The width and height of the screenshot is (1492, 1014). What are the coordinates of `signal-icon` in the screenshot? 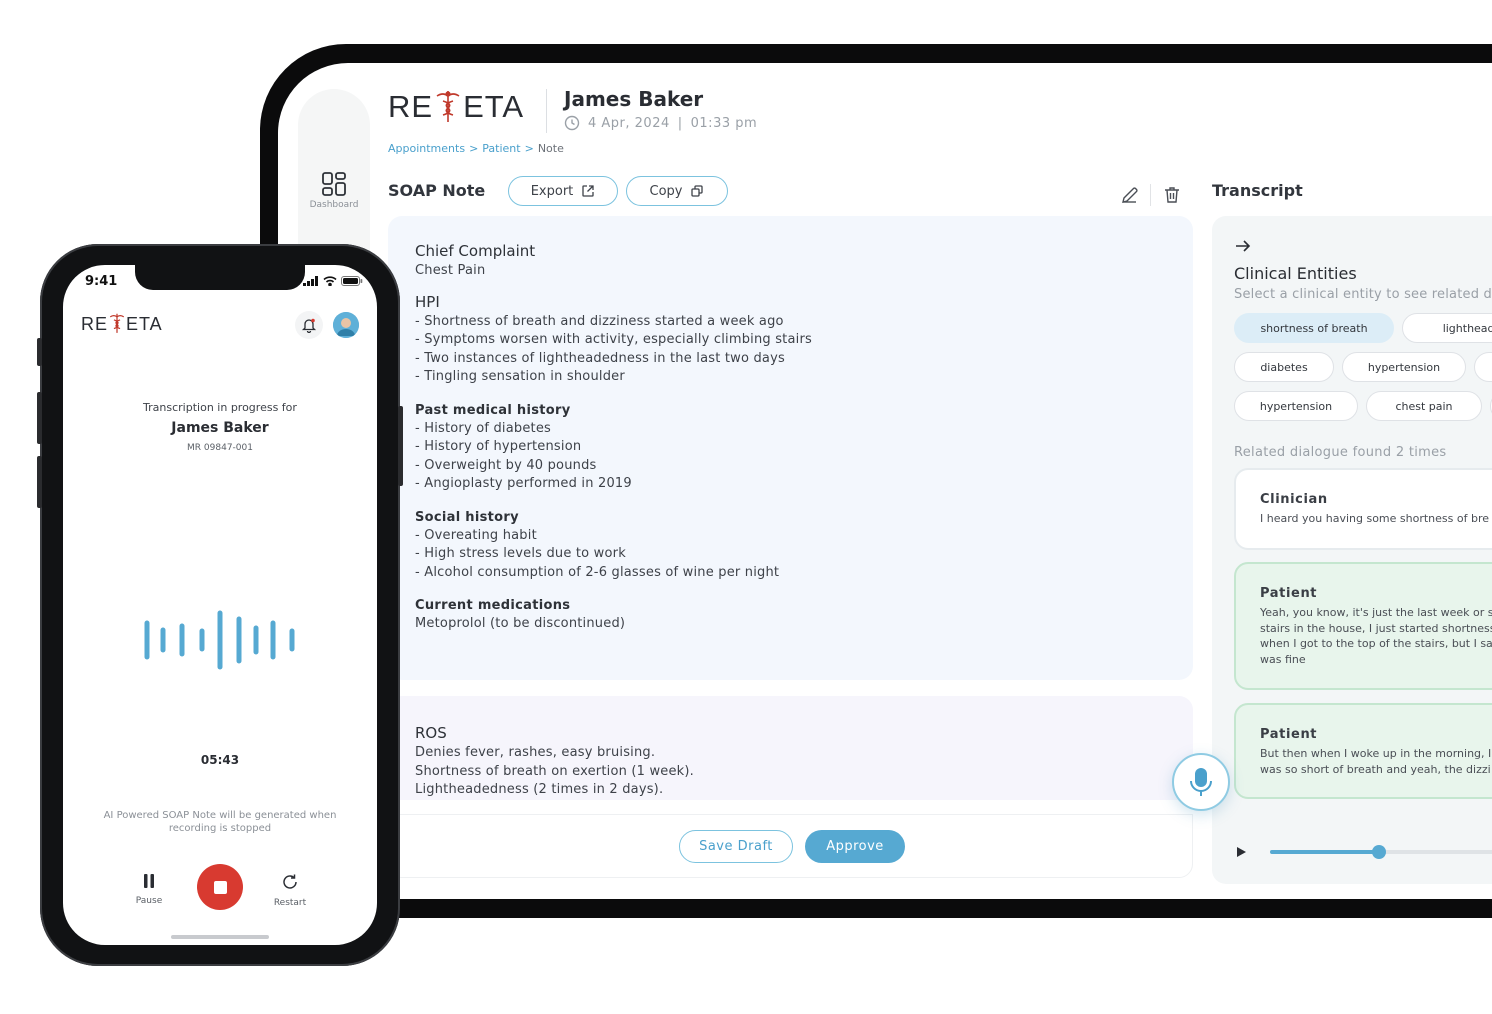 It's located at (310, 281).